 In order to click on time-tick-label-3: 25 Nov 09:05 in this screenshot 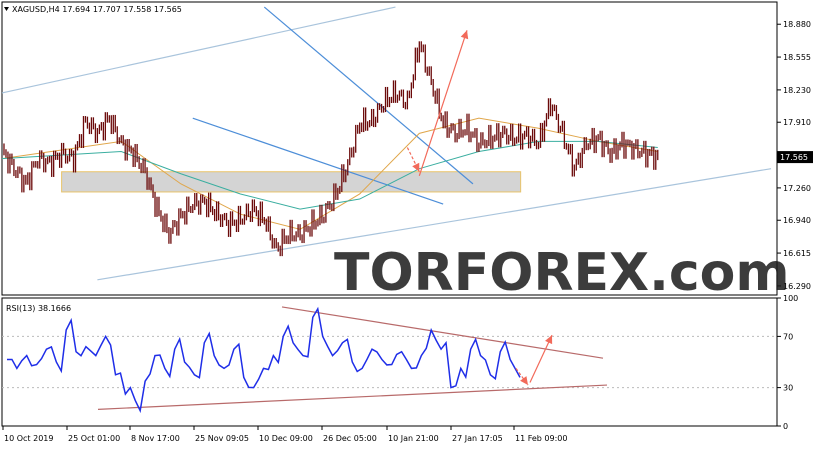, I will do `click(222, 438)`.